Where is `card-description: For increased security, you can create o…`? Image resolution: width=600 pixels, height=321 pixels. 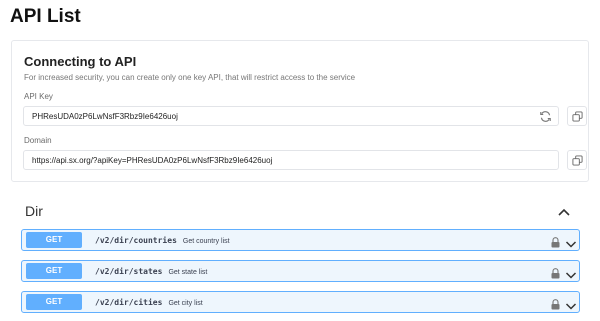 card-description: For increased security, you can create o… is located at coordinates (190, 77).